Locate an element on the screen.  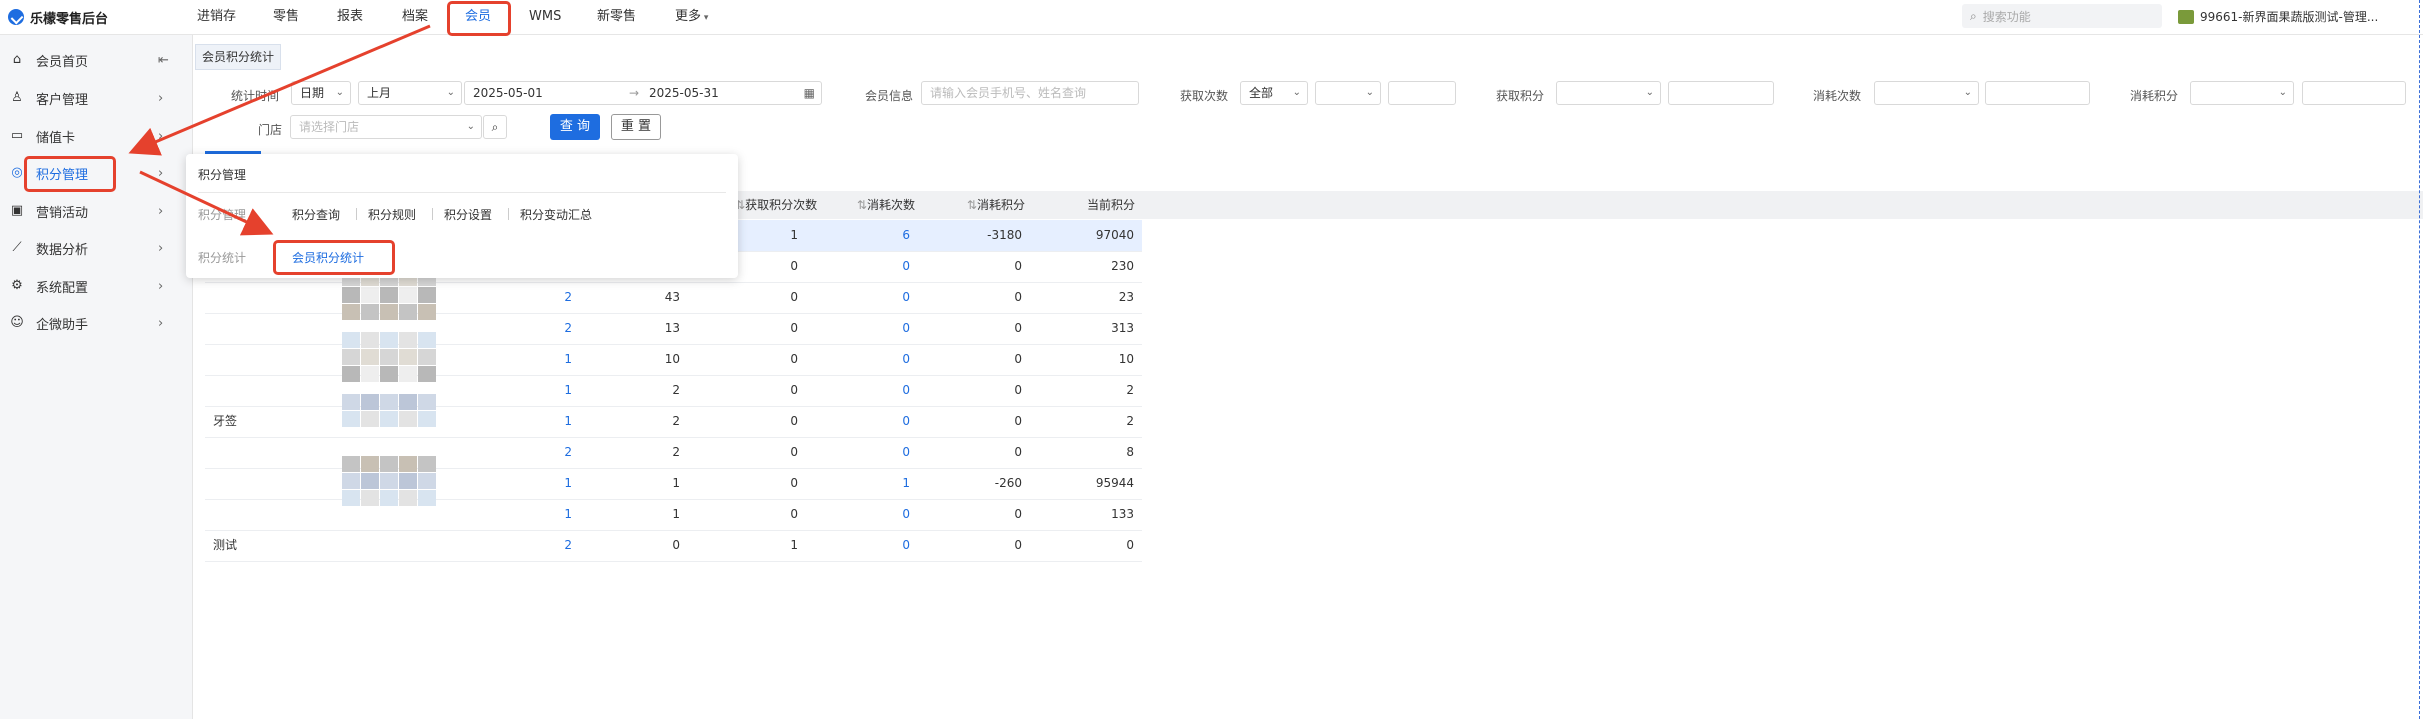
arrow-to-member-points-stats is located at coordinates (206, 203).